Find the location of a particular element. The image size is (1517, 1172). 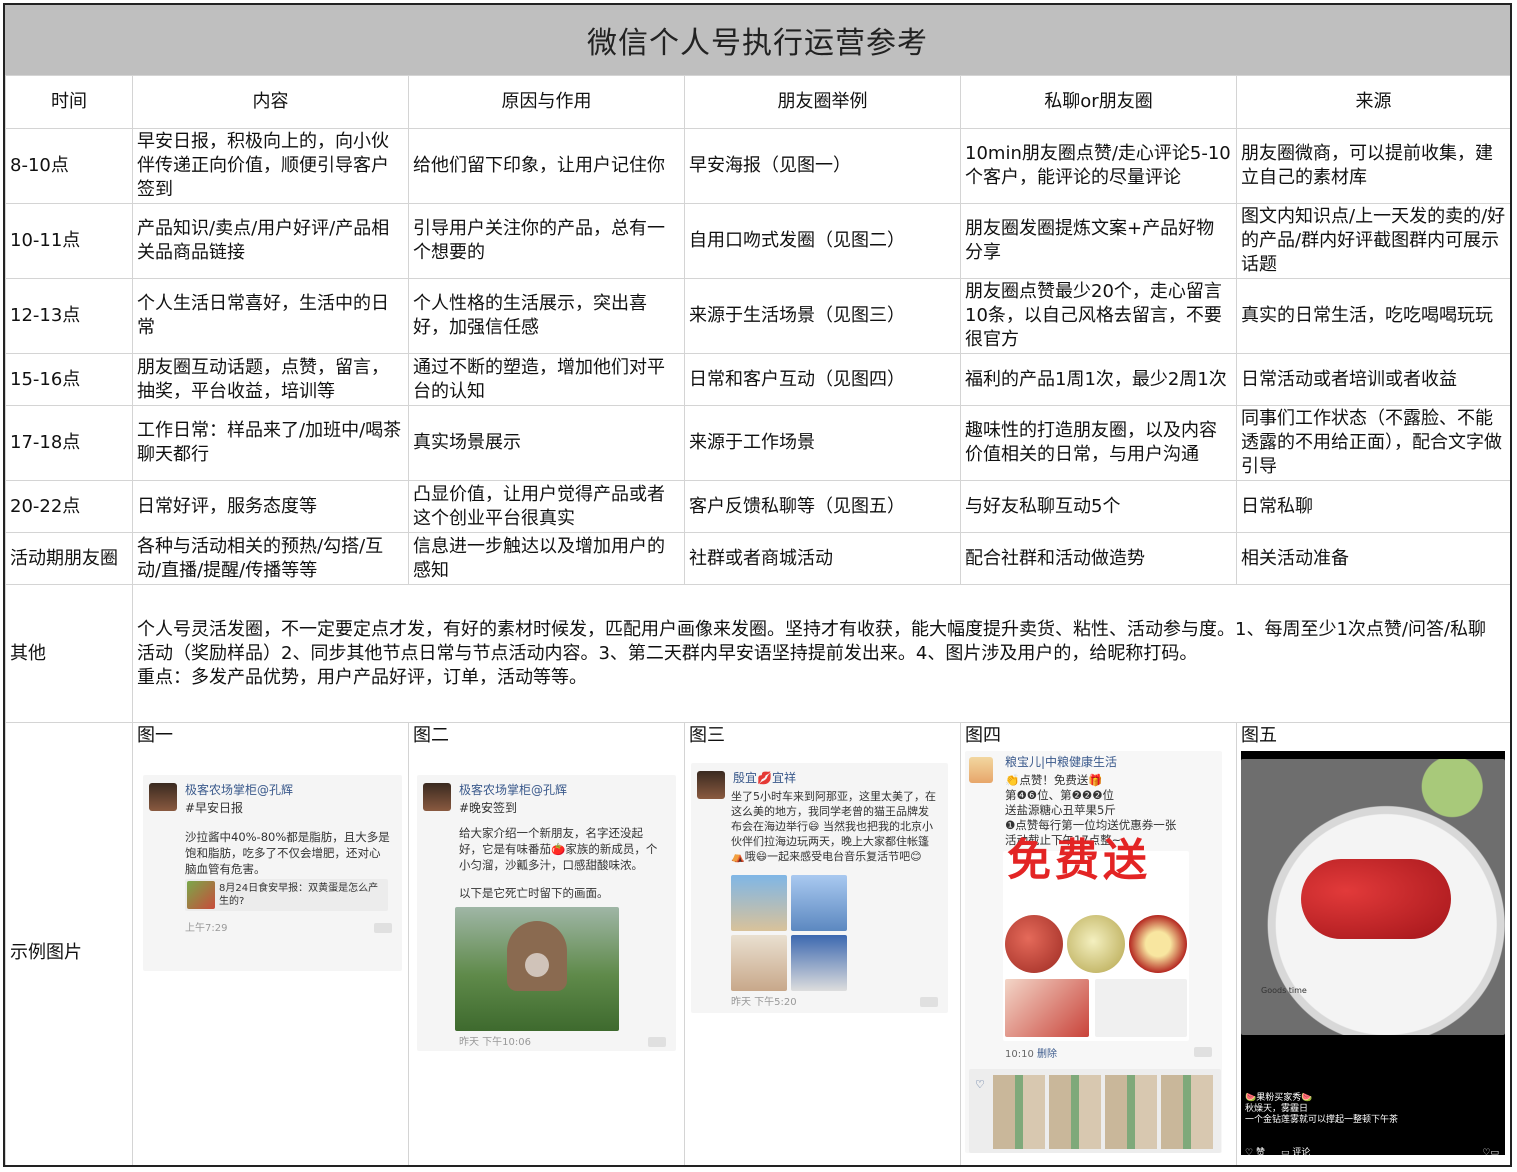

header-time: 时间 is located at coordinates (69, 102).